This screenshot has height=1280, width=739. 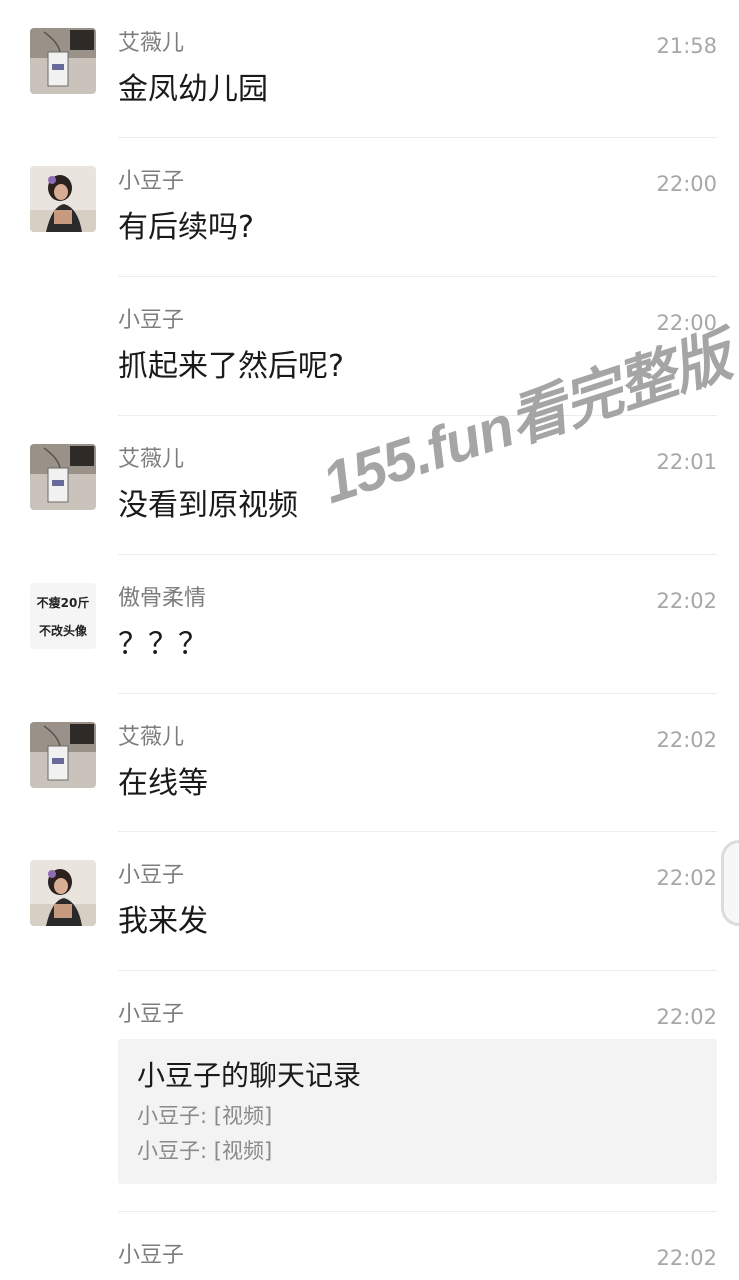 I want to click on avatar-text-line: 不改头像, so click(x=62, y=631).